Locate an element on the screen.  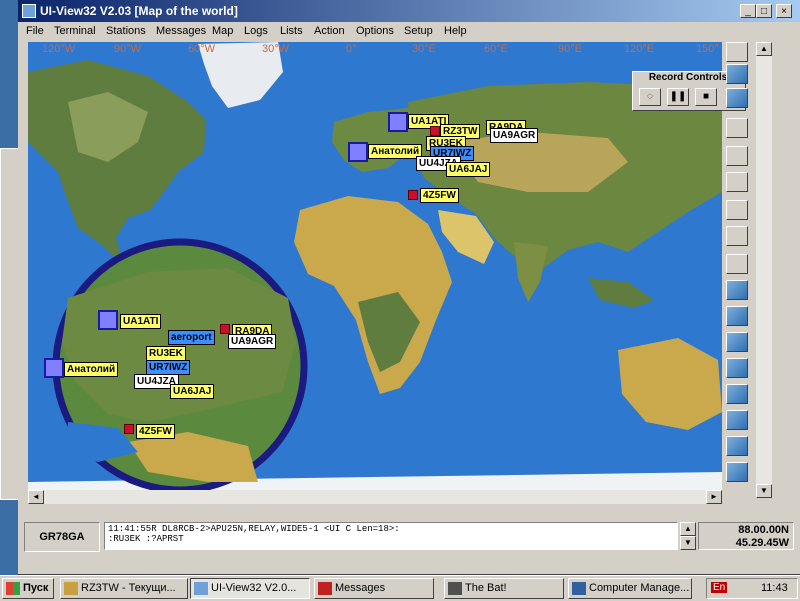
cursor-coordinates: 88.00.00N 45.29.45W is located at coordinates (746, 536).